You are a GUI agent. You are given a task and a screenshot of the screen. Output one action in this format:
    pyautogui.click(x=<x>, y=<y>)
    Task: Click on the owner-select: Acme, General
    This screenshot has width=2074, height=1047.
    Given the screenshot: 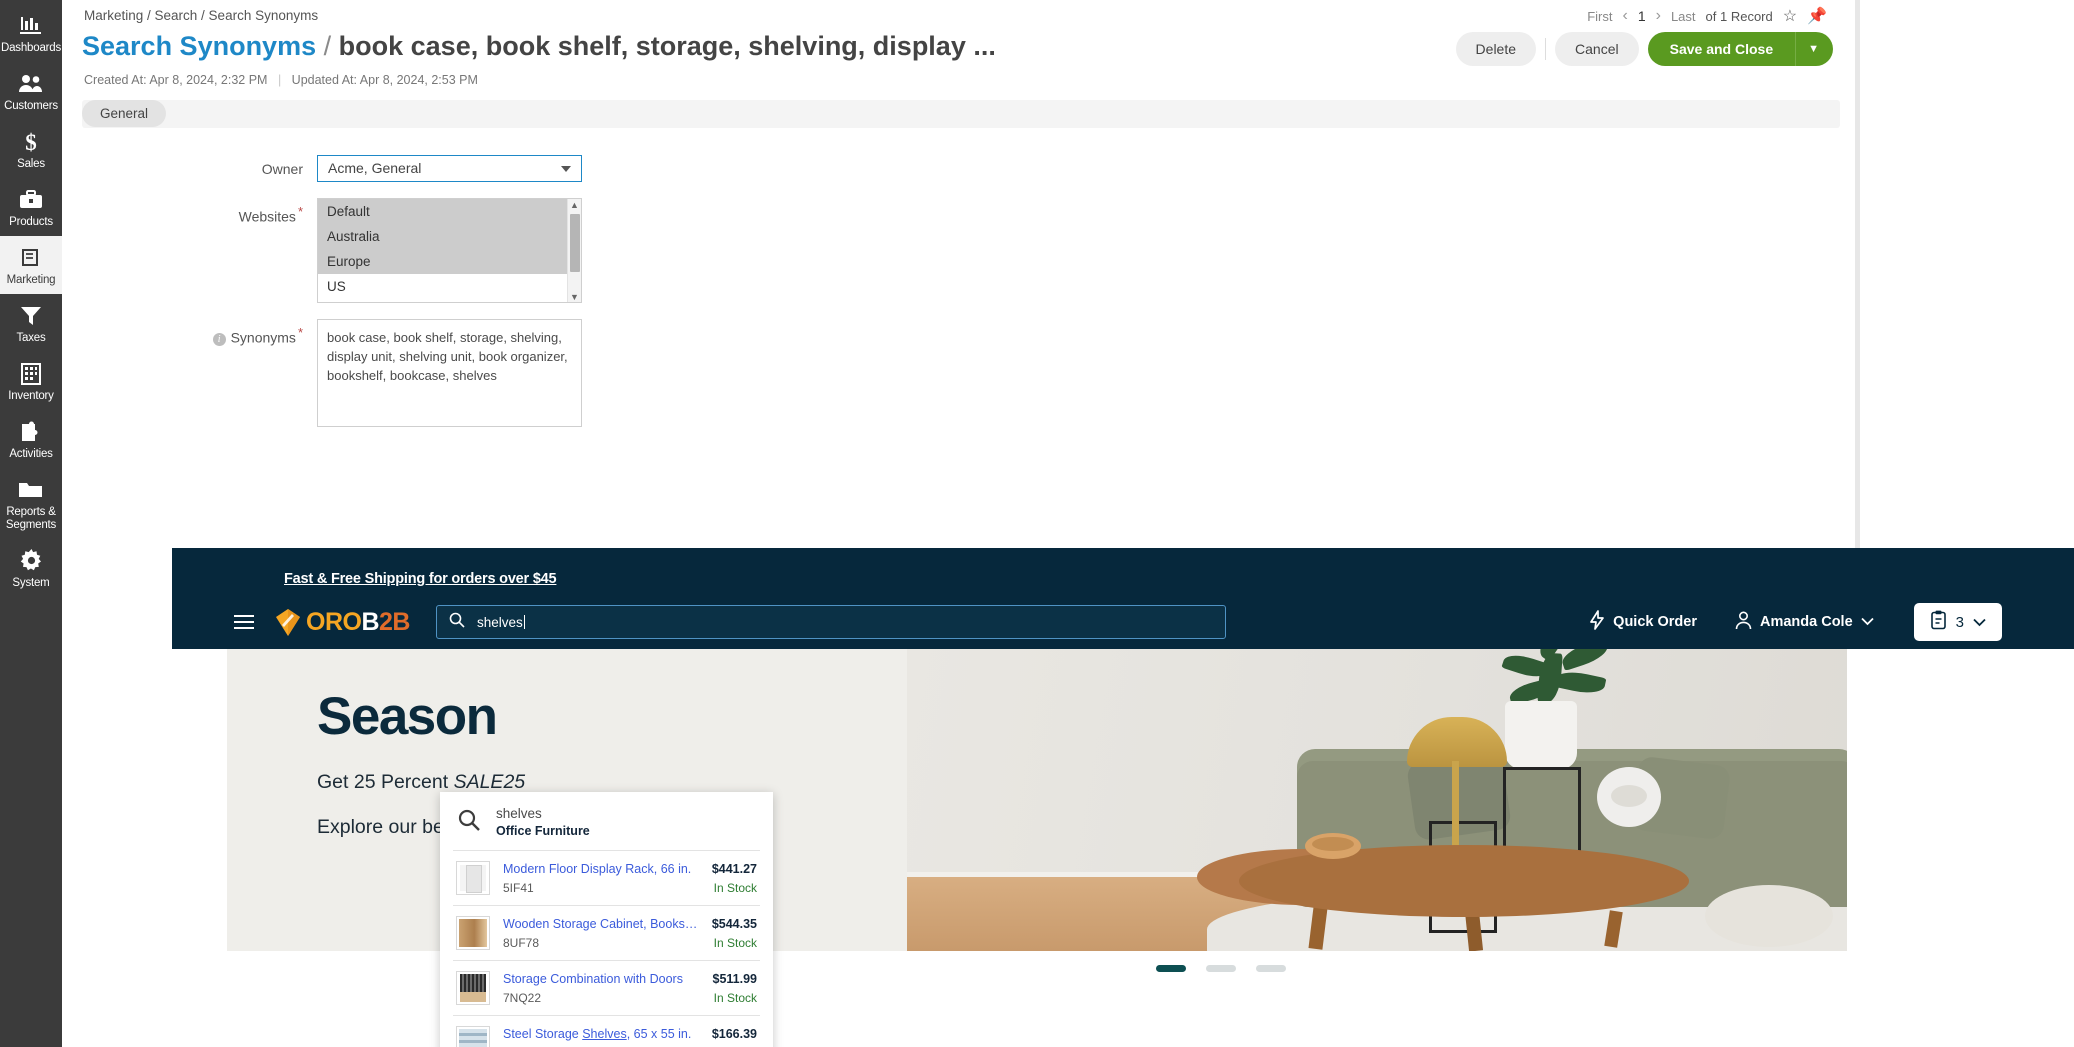 What is the action you would take?
    pyautogui.click(x=449, y=168)
    